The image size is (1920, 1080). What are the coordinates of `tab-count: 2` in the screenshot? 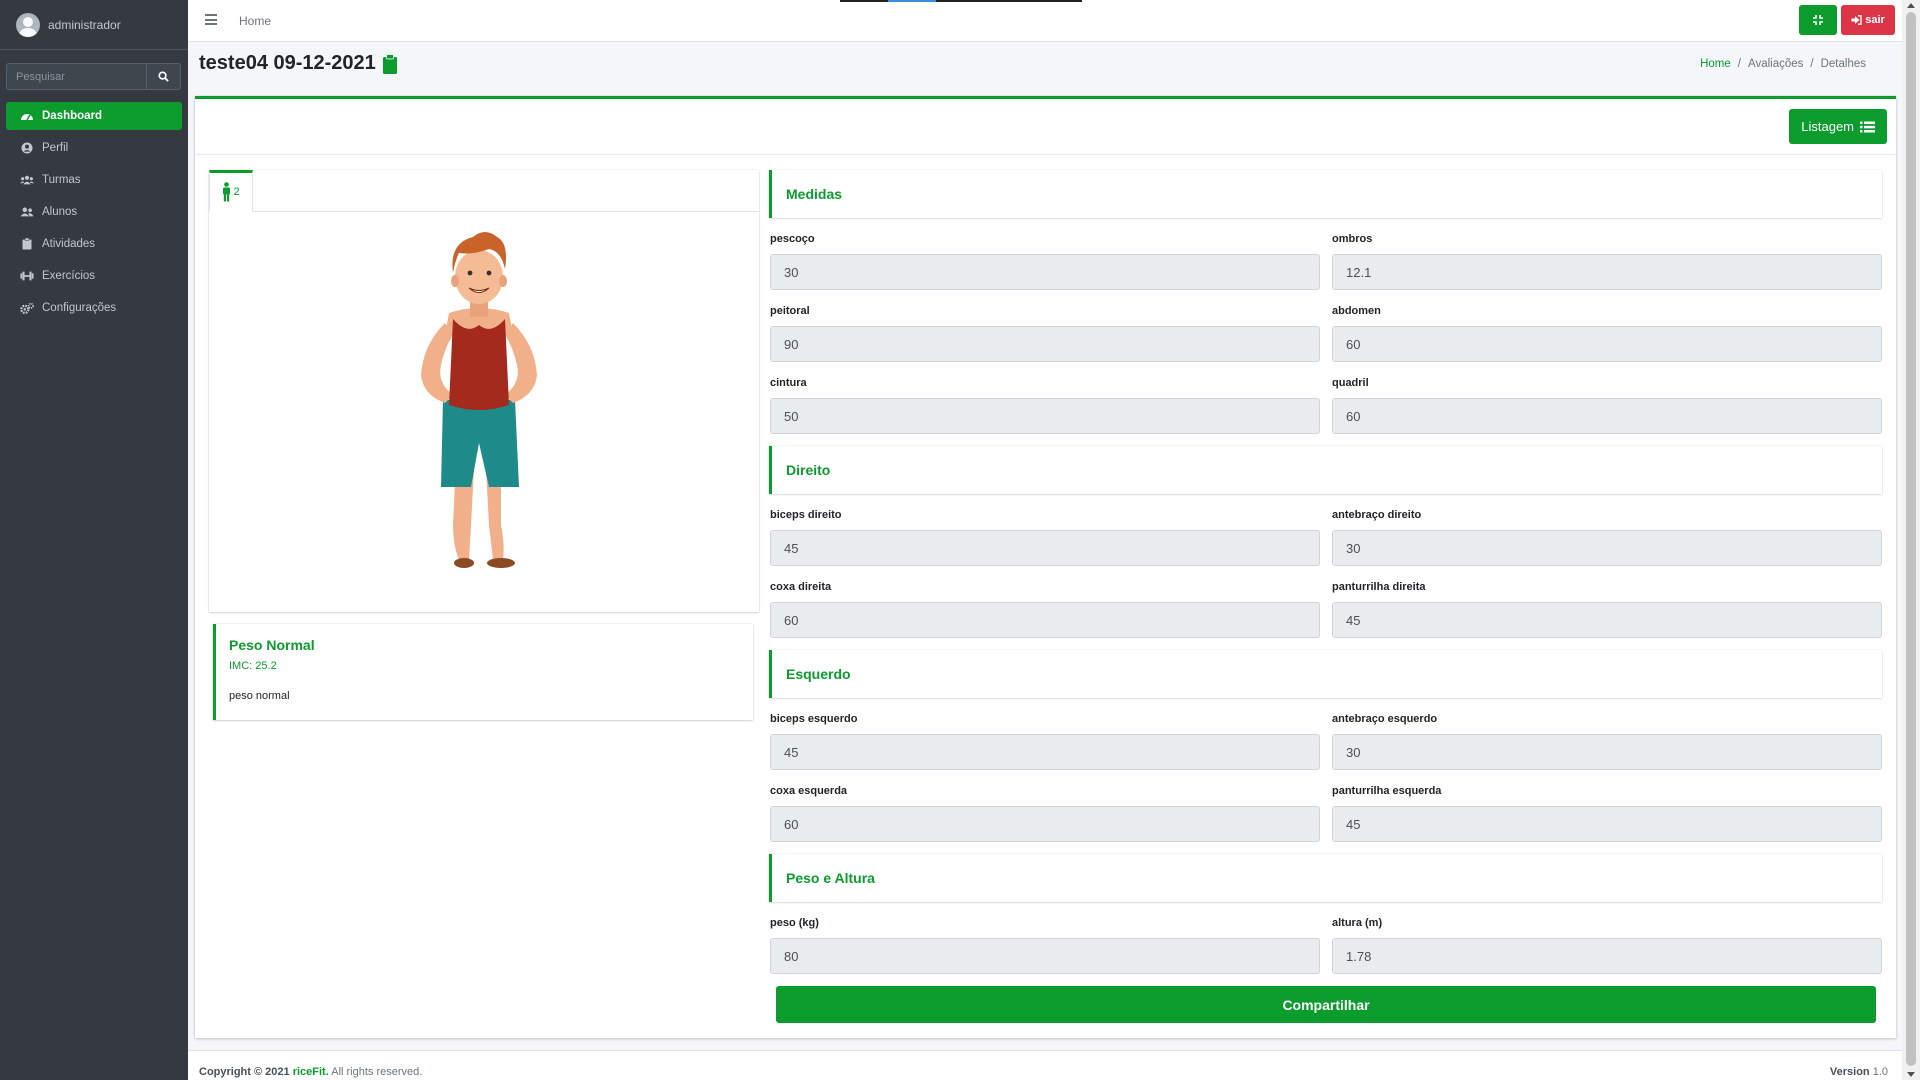 It's located at (236, 192).